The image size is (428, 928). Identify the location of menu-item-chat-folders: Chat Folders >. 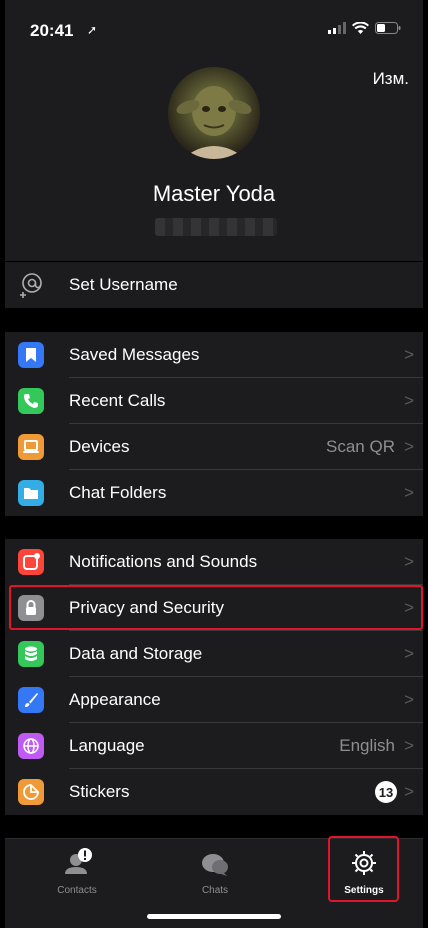
(214, 493).